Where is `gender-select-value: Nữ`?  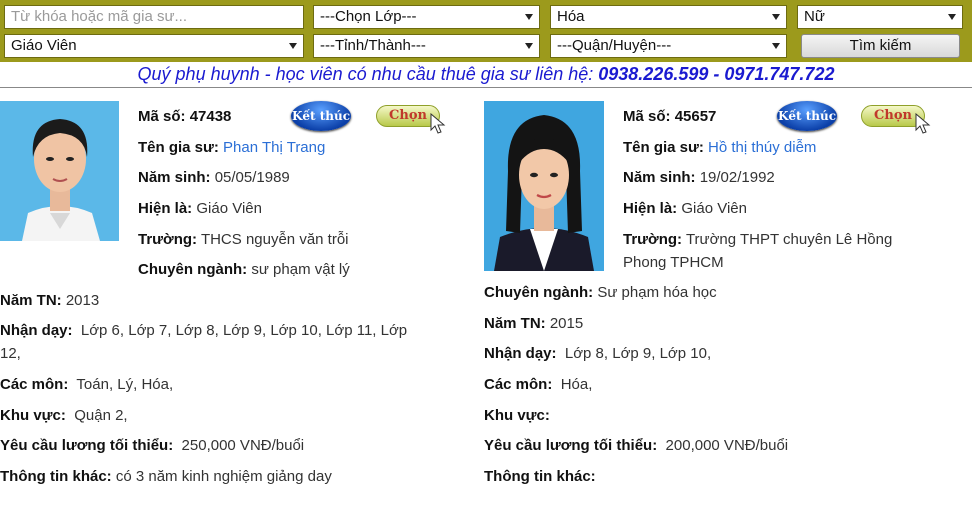
gender-select-value: Nữ is located at coordinates (814, 16).